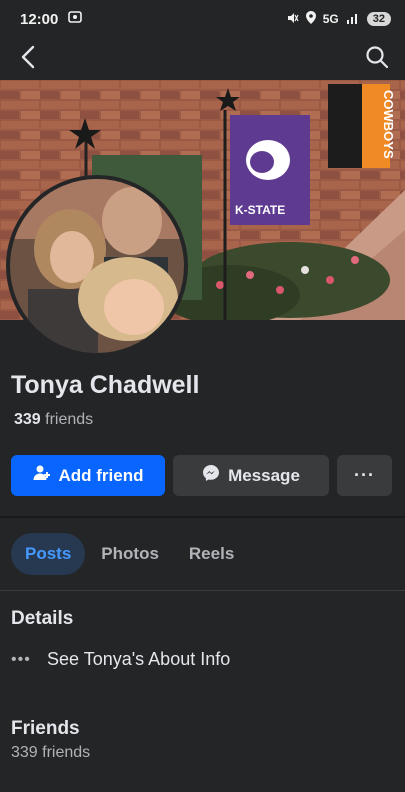 The width and height of the screenshot is (405, 792). What do you see at coordinates (45, 728) in the screenshot?
I see `friends-section-title: Friends` at bounding box center [45, 728].